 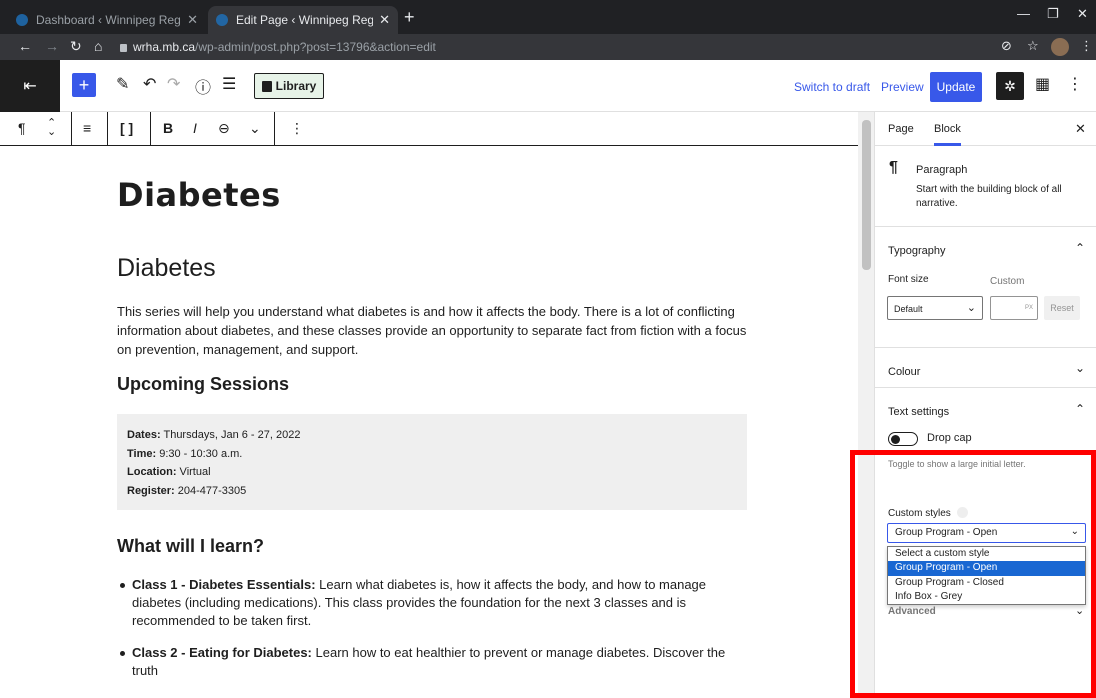 I want to click on reload-icon: ↻, so click(x=76, y=46).